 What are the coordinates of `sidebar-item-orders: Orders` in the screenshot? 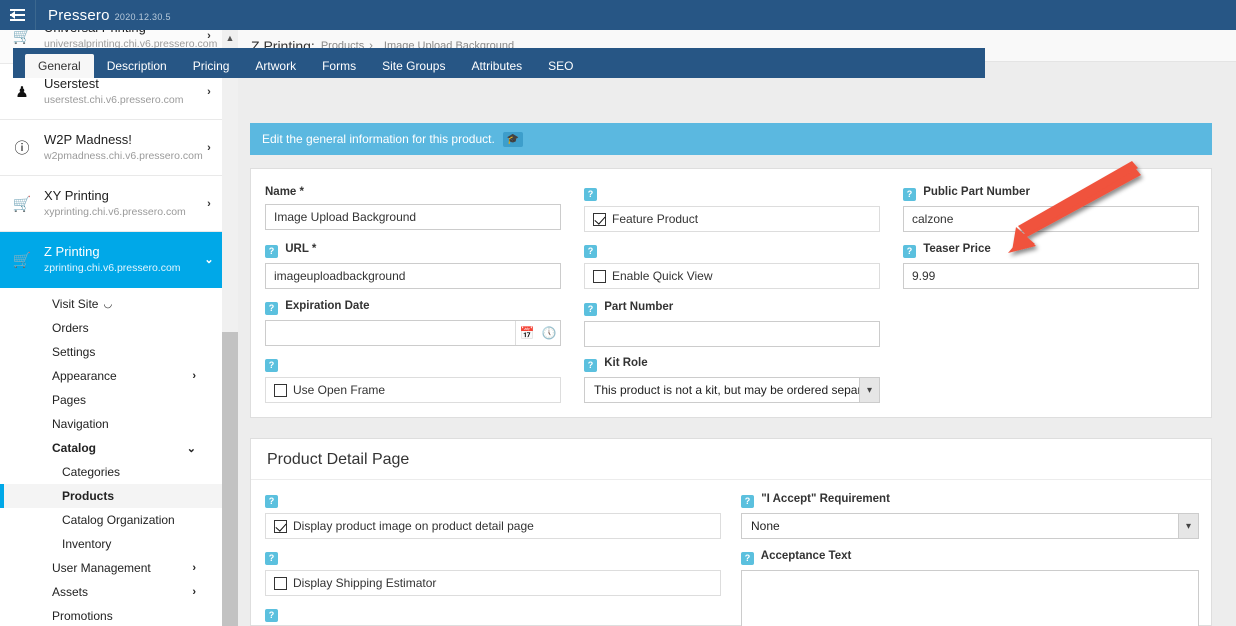 It's located at (111, 328).